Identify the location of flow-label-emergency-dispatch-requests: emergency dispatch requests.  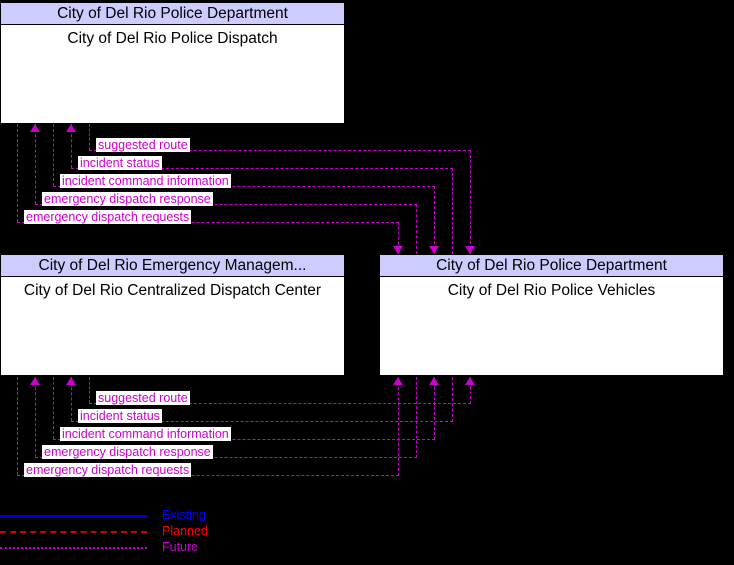
(108, 217).